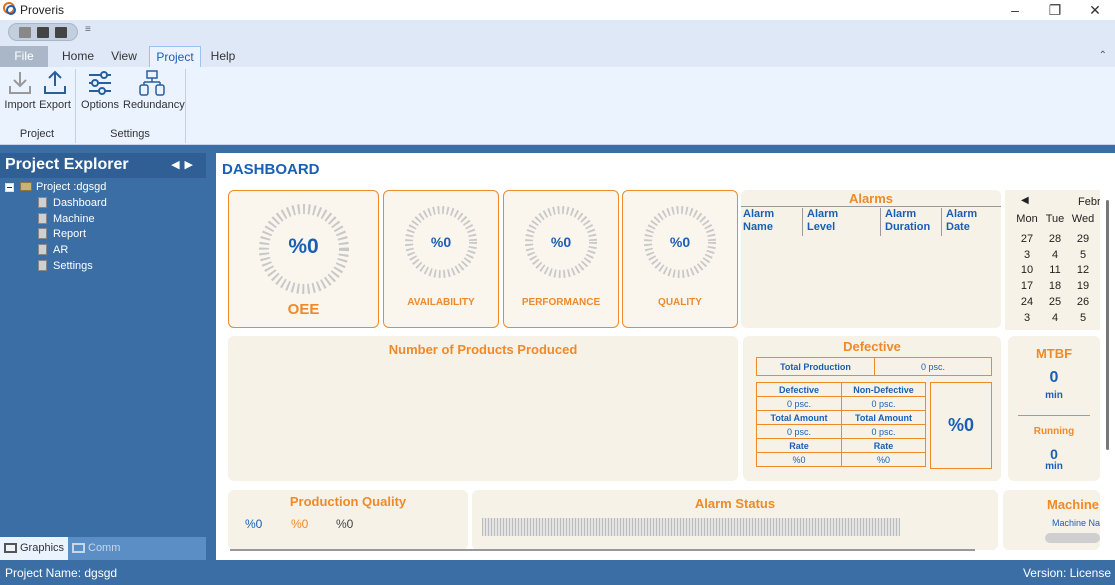 The height and width of the screenshot is (585, 1115). Describe the element at coordinates (26, 186) in the screenshot. I see `folder-icon` at that location.